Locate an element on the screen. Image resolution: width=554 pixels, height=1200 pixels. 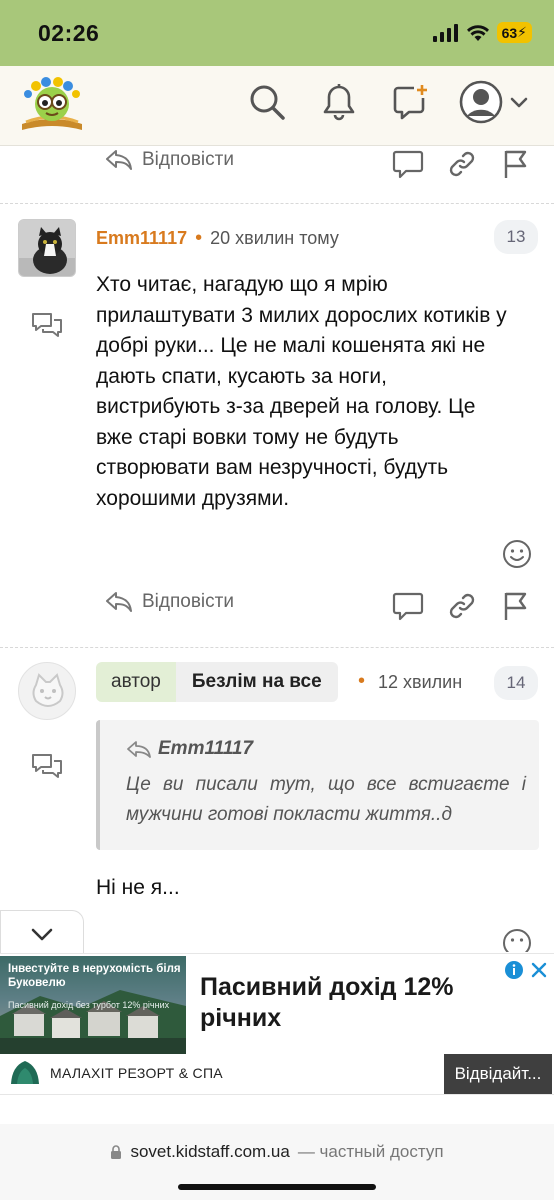
notifications-button is located at coordinates (339, 102).